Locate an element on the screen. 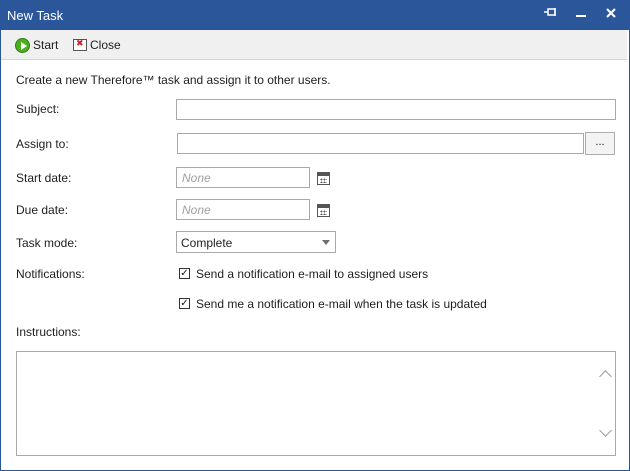 The height and width of the screenshot is (471, 630). start-button-label: Start is located at coordinates (46, 45).